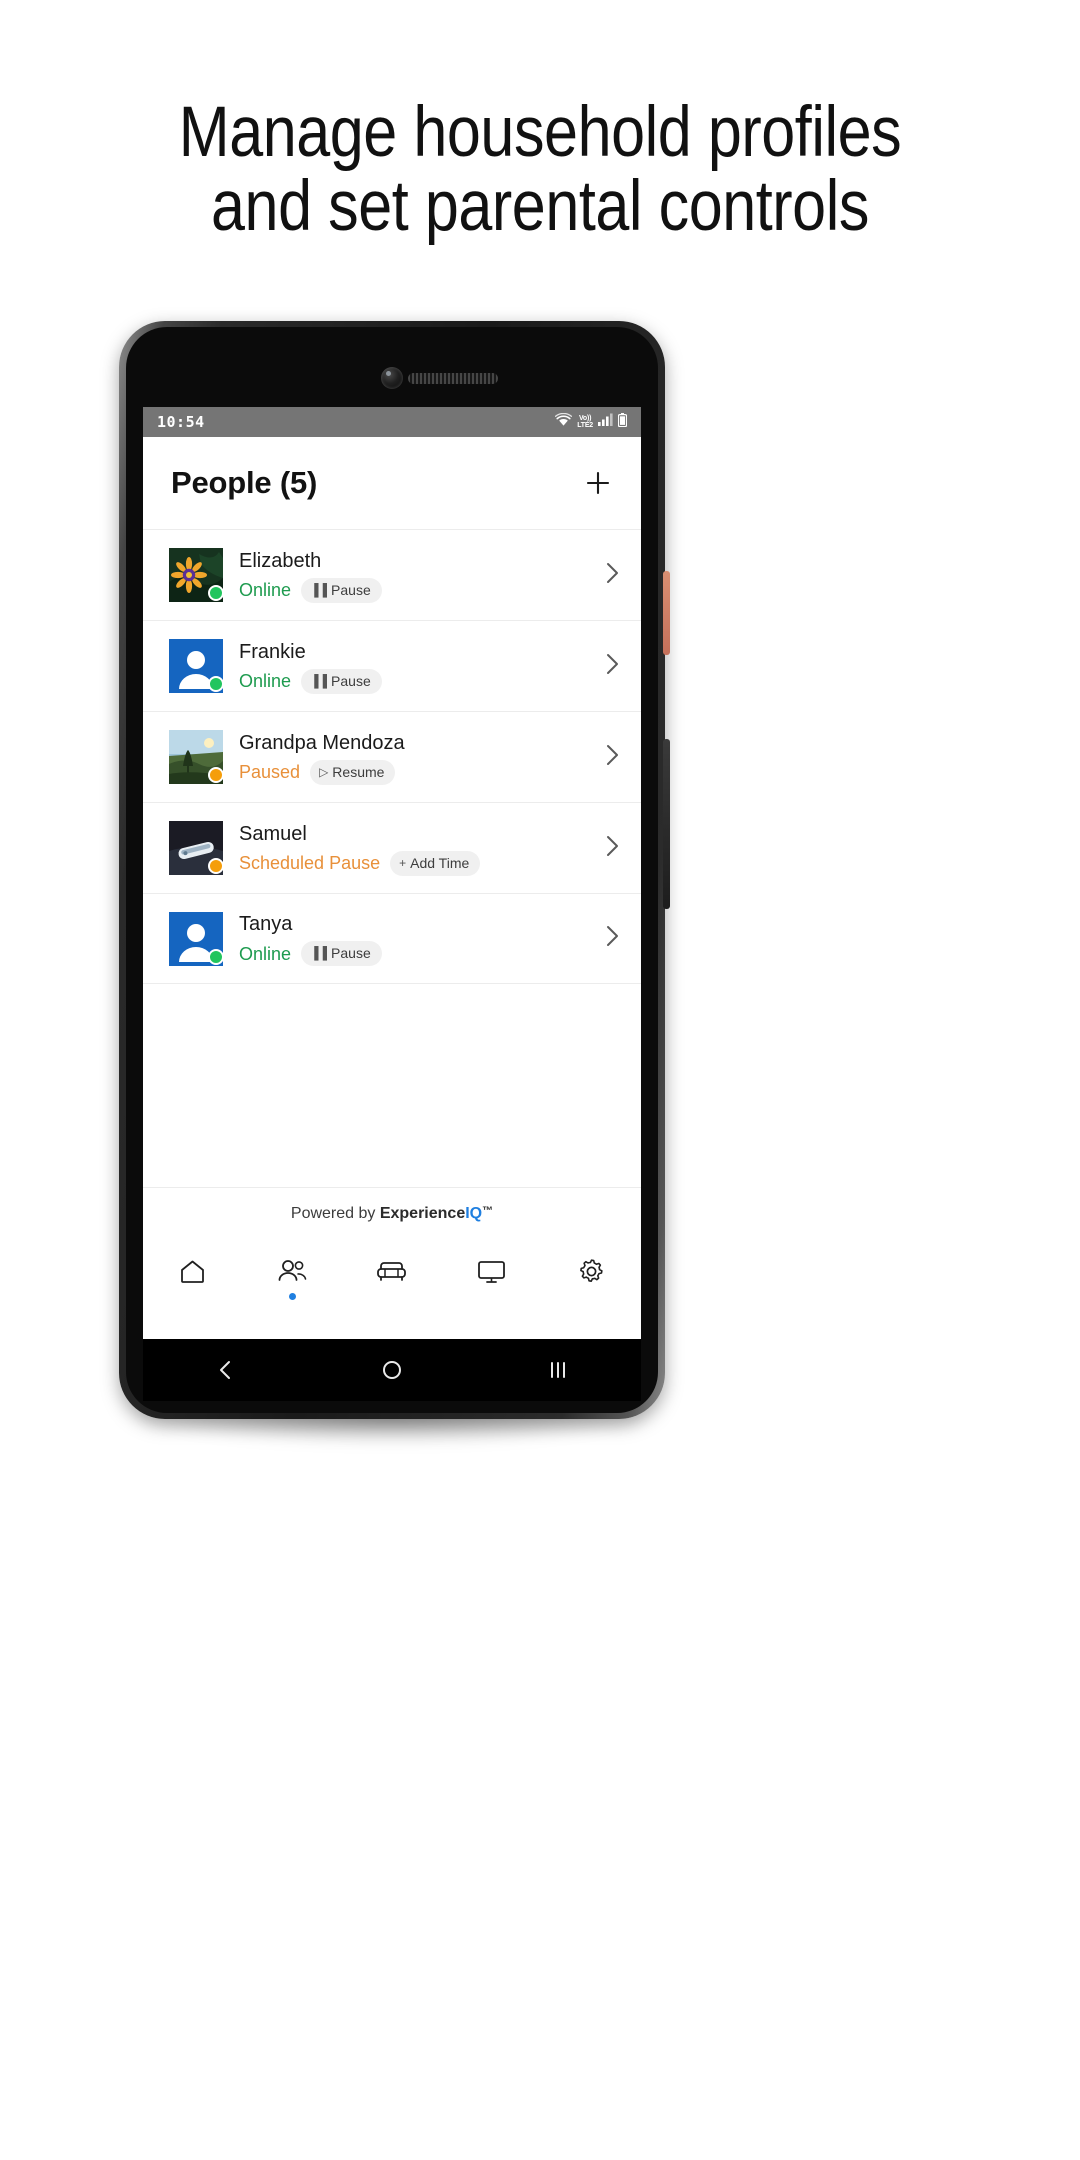  Describe the element at coordinates (418, 666) in the screenshot. I see `person-info: Frankie Online ▐▐ Pause` at that location.